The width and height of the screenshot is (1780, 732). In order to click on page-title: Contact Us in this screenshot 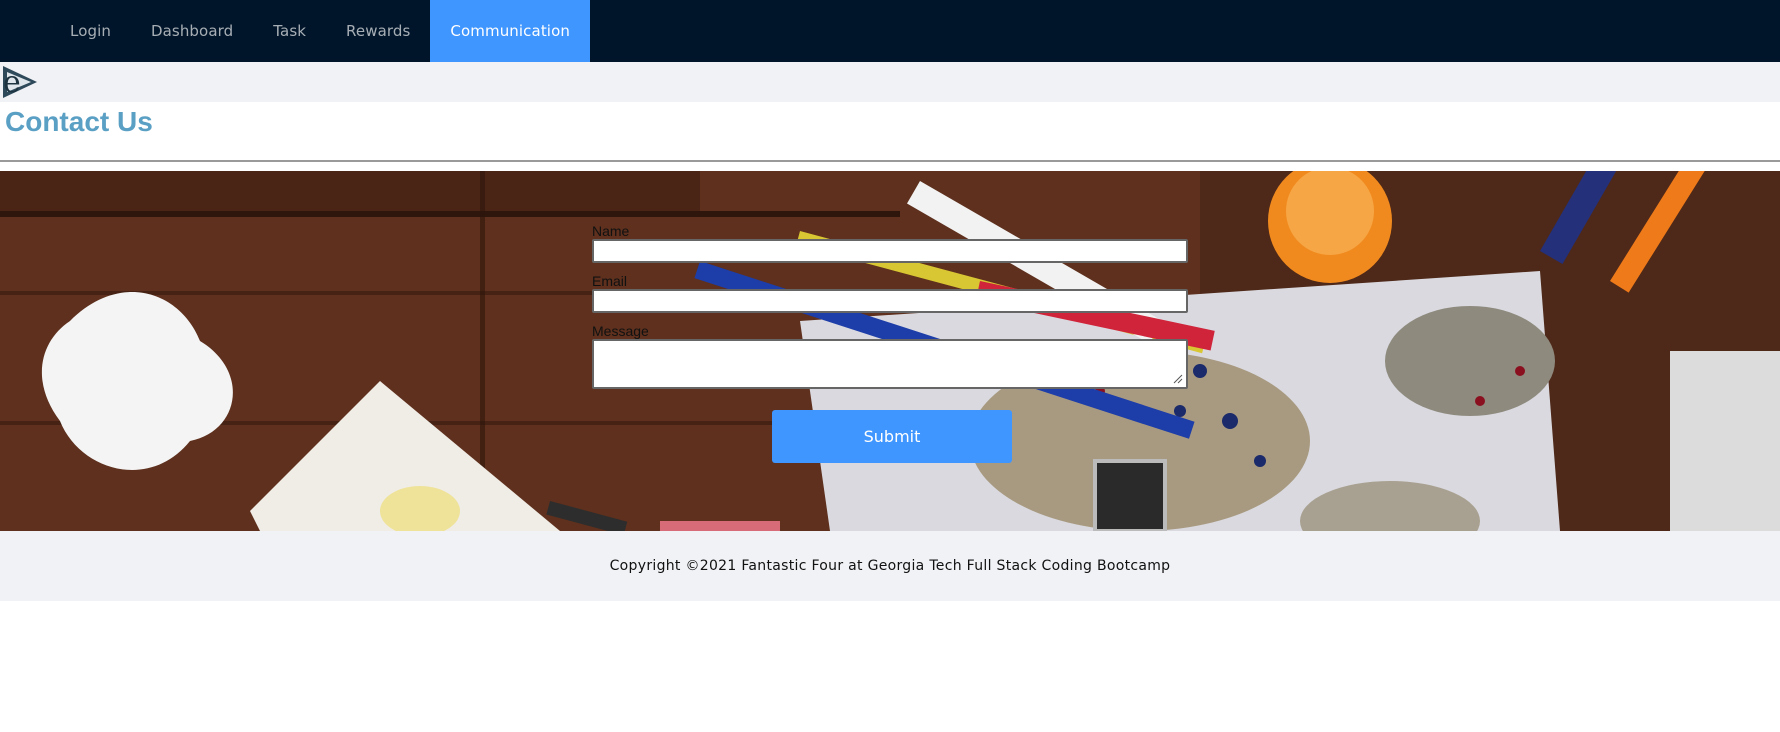, I will do `click(79, 121)`.